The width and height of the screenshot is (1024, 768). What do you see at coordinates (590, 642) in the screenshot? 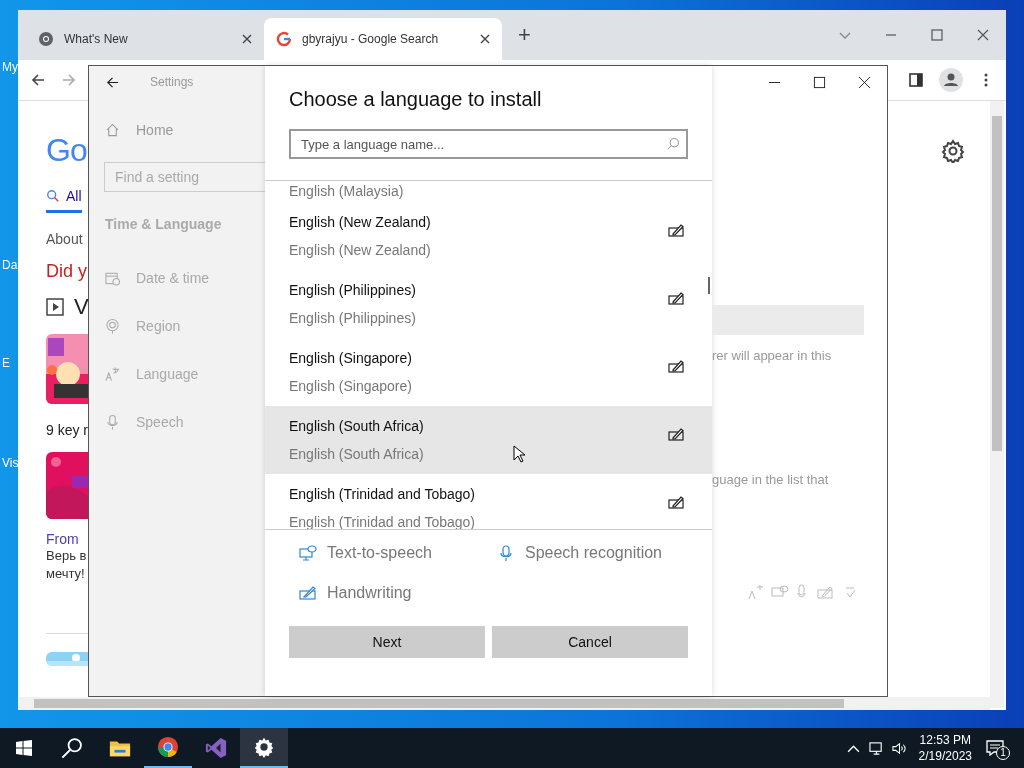
I see `cancel-button: Cancel` at bounding box center [590, 642].